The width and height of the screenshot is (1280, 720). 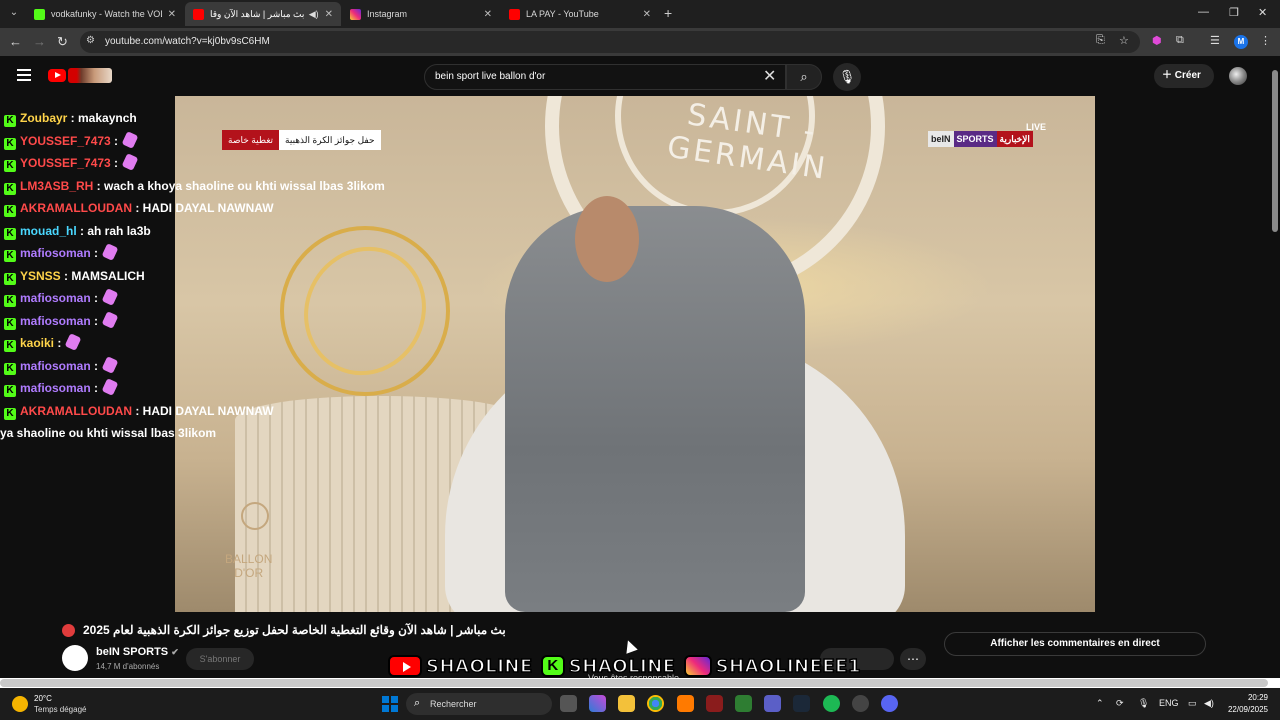 What do you see at coordinates (137, 652) in the screenshot?
I see `channel-name: beIN SPORTS ✔` at bounding box center [137, 652].